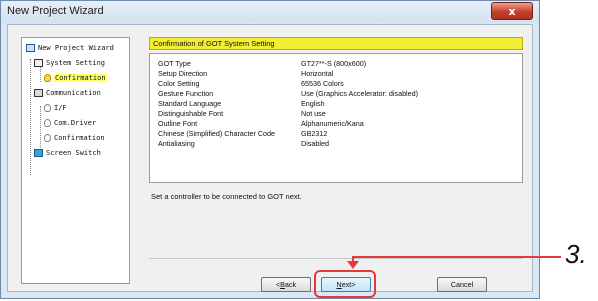 Image resolution: width=598 pixels, height=301 pixels. I want to click on setting-key: Gesture Function, so click(186, 93).